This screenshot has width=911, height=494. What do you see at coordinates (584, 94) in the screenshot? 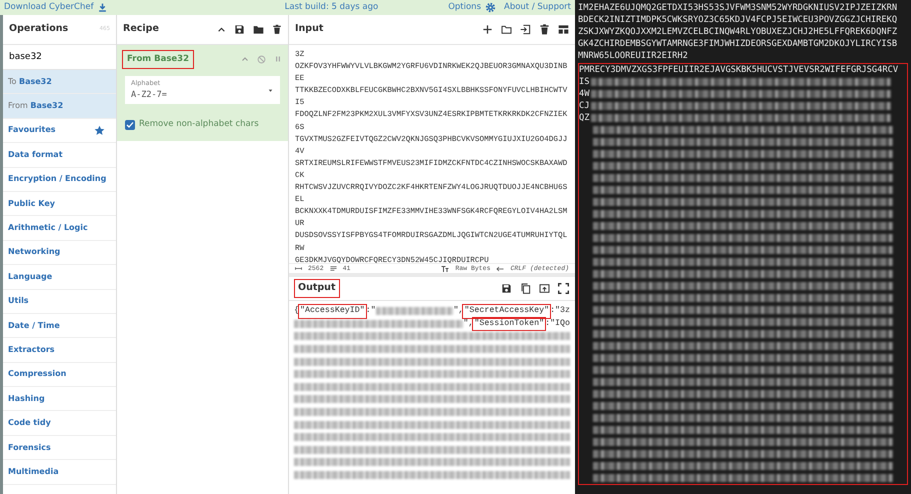
I see `terminal-text: 4W` at bounding box center [584, 94].